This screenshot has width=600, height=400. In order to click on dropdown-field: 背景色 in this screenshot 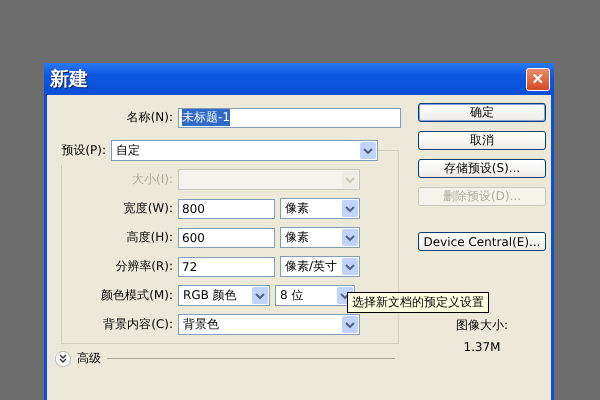, I will do `click(269, 324)`.